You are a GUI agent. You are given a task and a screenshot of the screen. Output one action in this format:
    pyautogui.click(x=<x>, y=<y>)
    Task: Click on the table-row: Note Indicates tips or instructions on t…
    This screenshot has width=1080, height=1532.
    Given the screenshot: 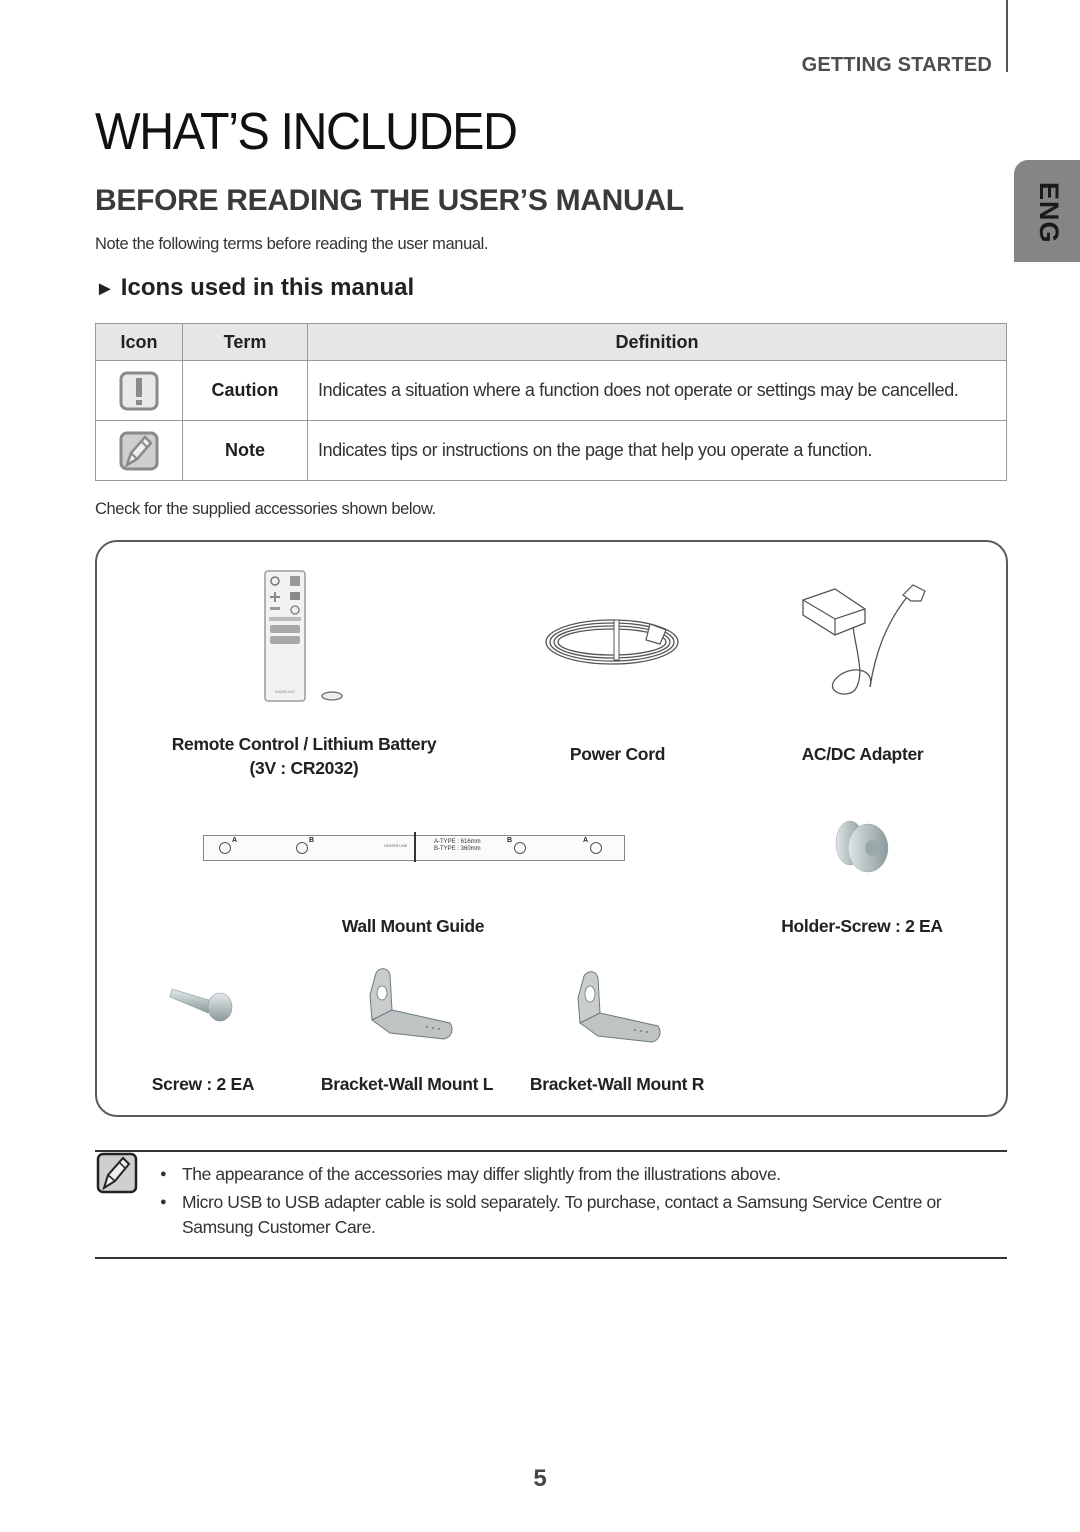 What is the action you would take?
    pyautogui.click(x=551, y=450)
    